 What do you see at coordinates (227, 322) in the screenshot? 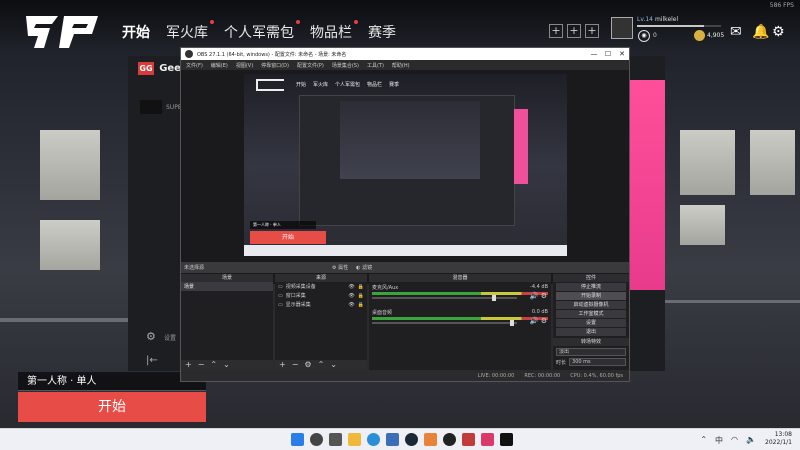
I see `scenes-panel: 场景 场景 + − ⌃ ⌄` at bounding box center [227, 322].